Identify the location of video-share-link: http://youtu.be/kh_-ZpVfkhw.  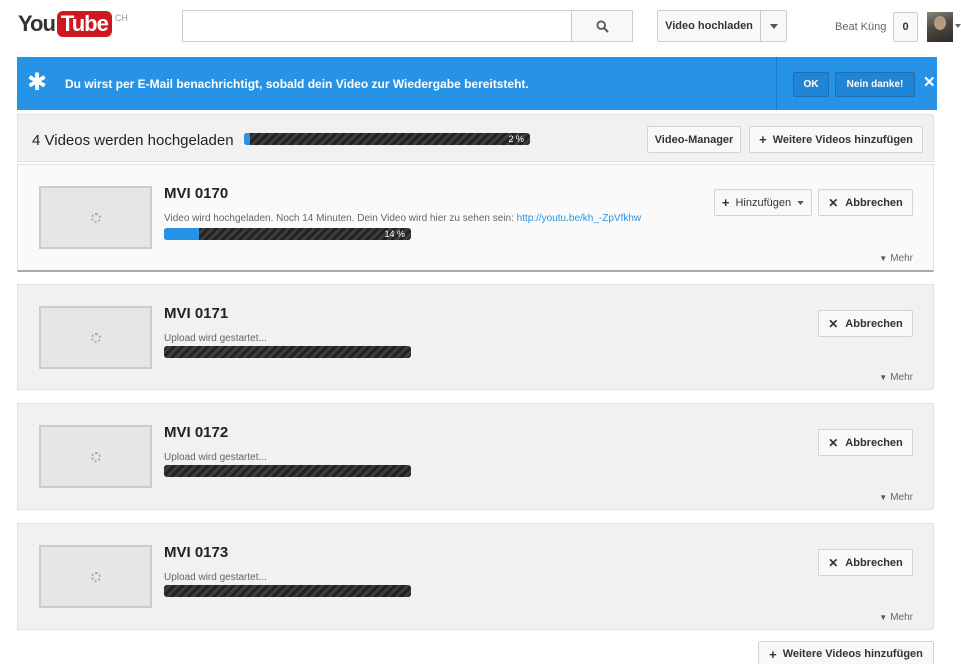
(579, 218).